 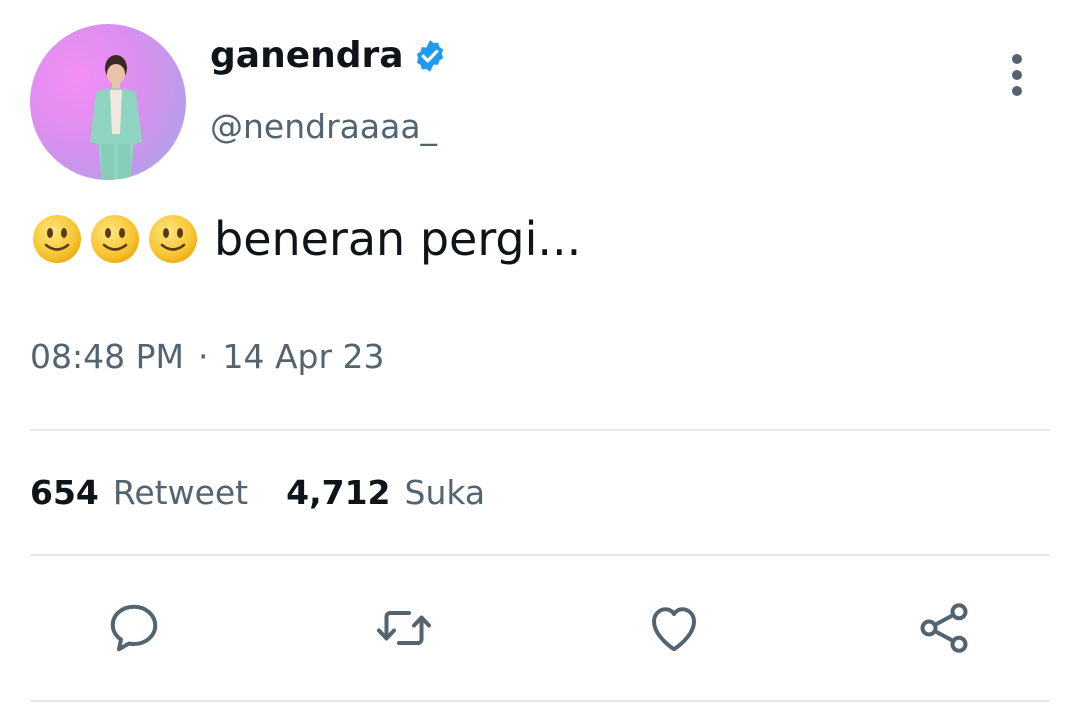 I want to click on avatar, so click(x=108, y=102).